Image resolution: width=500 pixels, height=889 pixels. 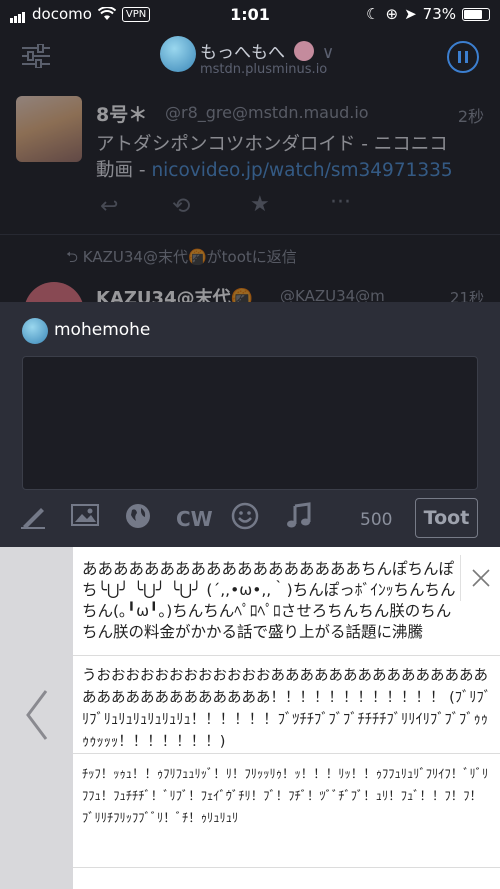 I want to click on compose-textarea, so click(x=250, y=423).